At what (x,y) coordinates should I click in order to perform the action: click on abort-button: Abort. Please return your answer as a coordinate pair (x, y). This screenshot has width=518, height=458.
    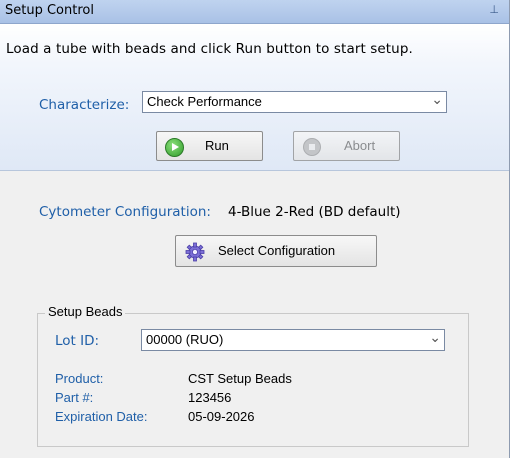
    Looking at the image, I should click on (346, 146).